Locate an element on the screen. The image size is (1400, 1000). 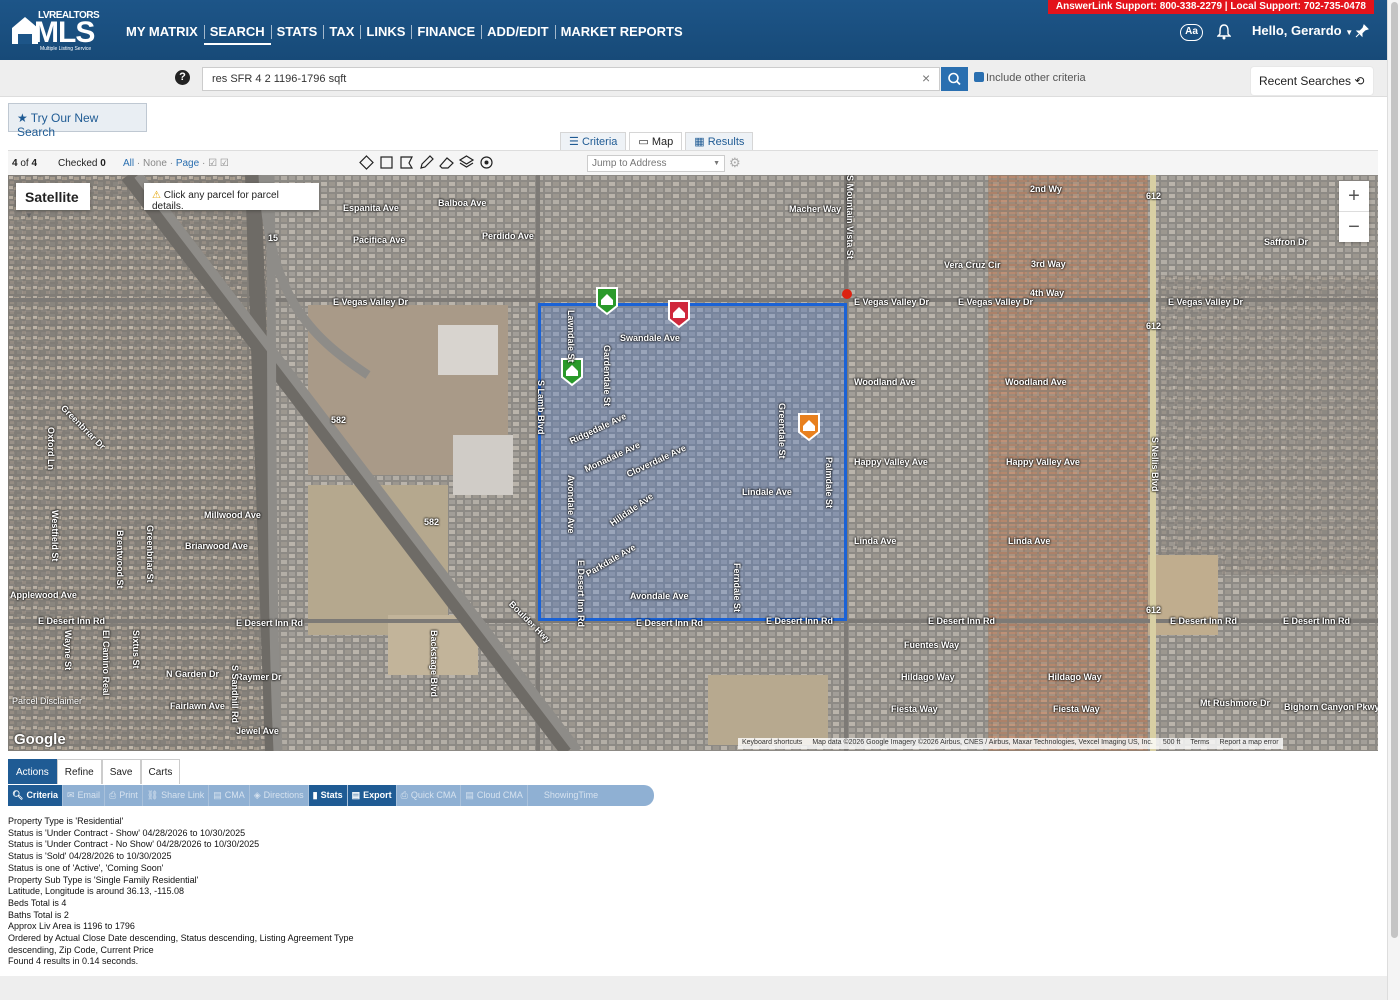
tab-map: ▭ Map is located at coordinates (656, 141).